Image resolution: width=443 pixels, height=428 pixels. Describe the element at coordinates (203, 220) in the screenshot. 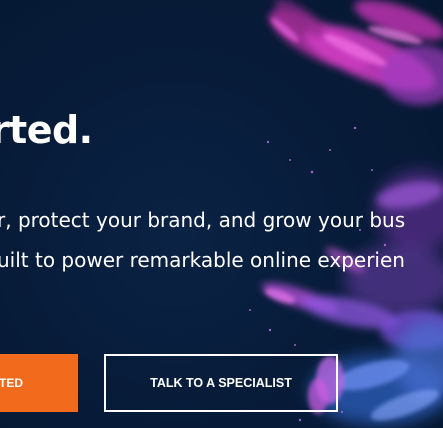

I see `hero-description-line-1: r, protect your brand, and grow your bus` at that location.